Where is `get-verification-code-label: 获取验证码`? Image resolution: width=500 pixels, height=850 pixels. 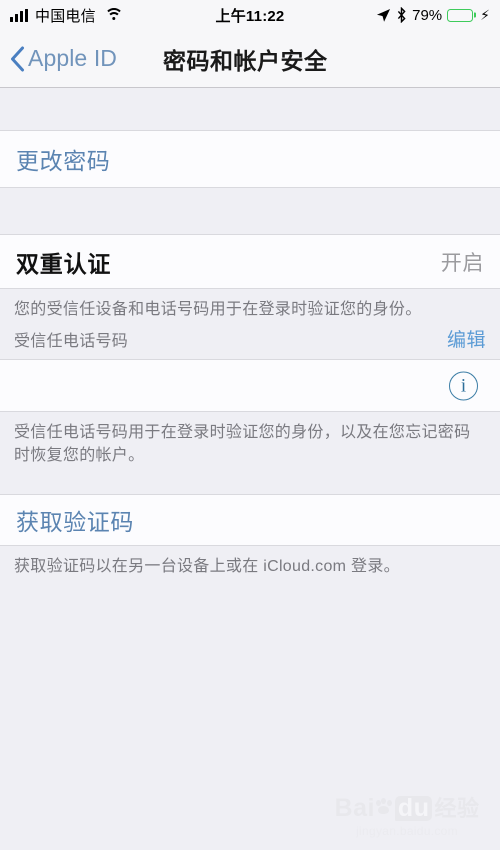
get-verification-code-label: 获取验证码 is located at coordinates (75, 521).